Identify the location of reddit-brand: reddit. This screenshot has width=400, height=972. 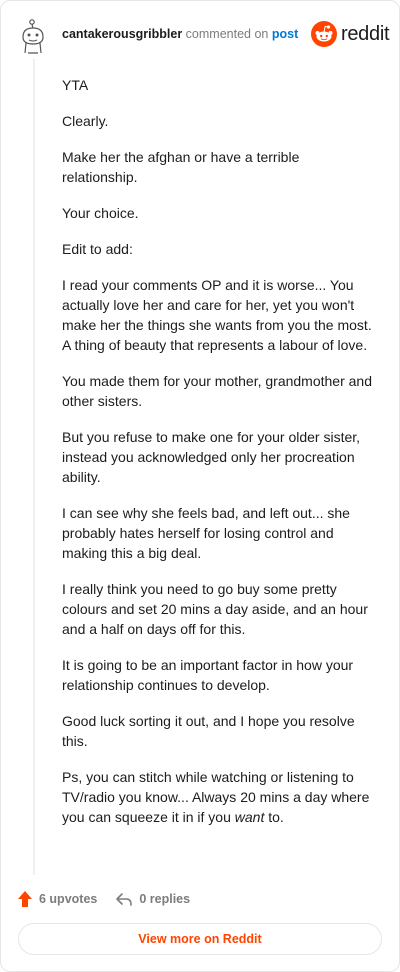
(350, 34).